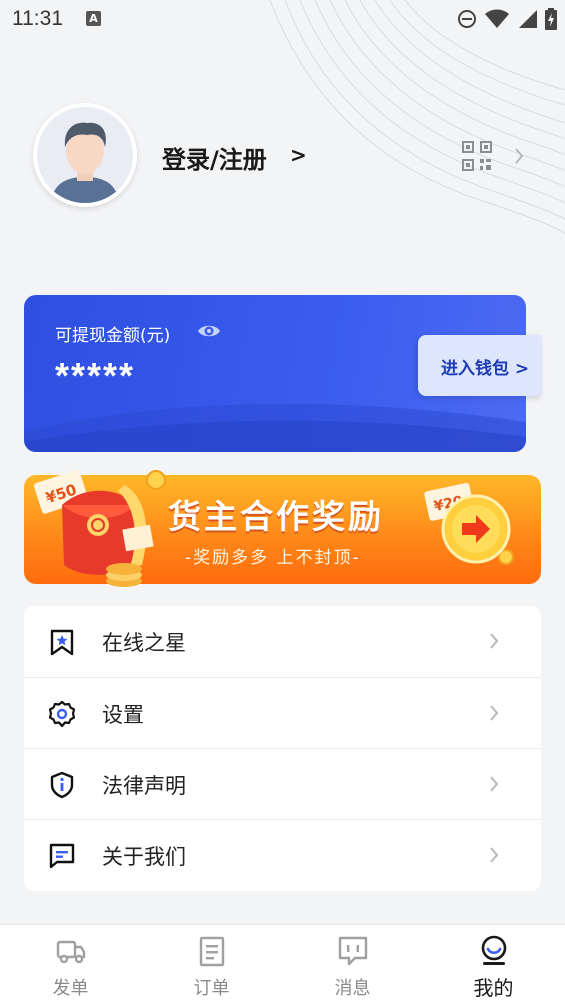 This screenshot has width=565, height=1004. What do you see at coordinates (95, 375) in the screenshot?
I see `wallet-amount: *****` at bounding box center [95, 375].